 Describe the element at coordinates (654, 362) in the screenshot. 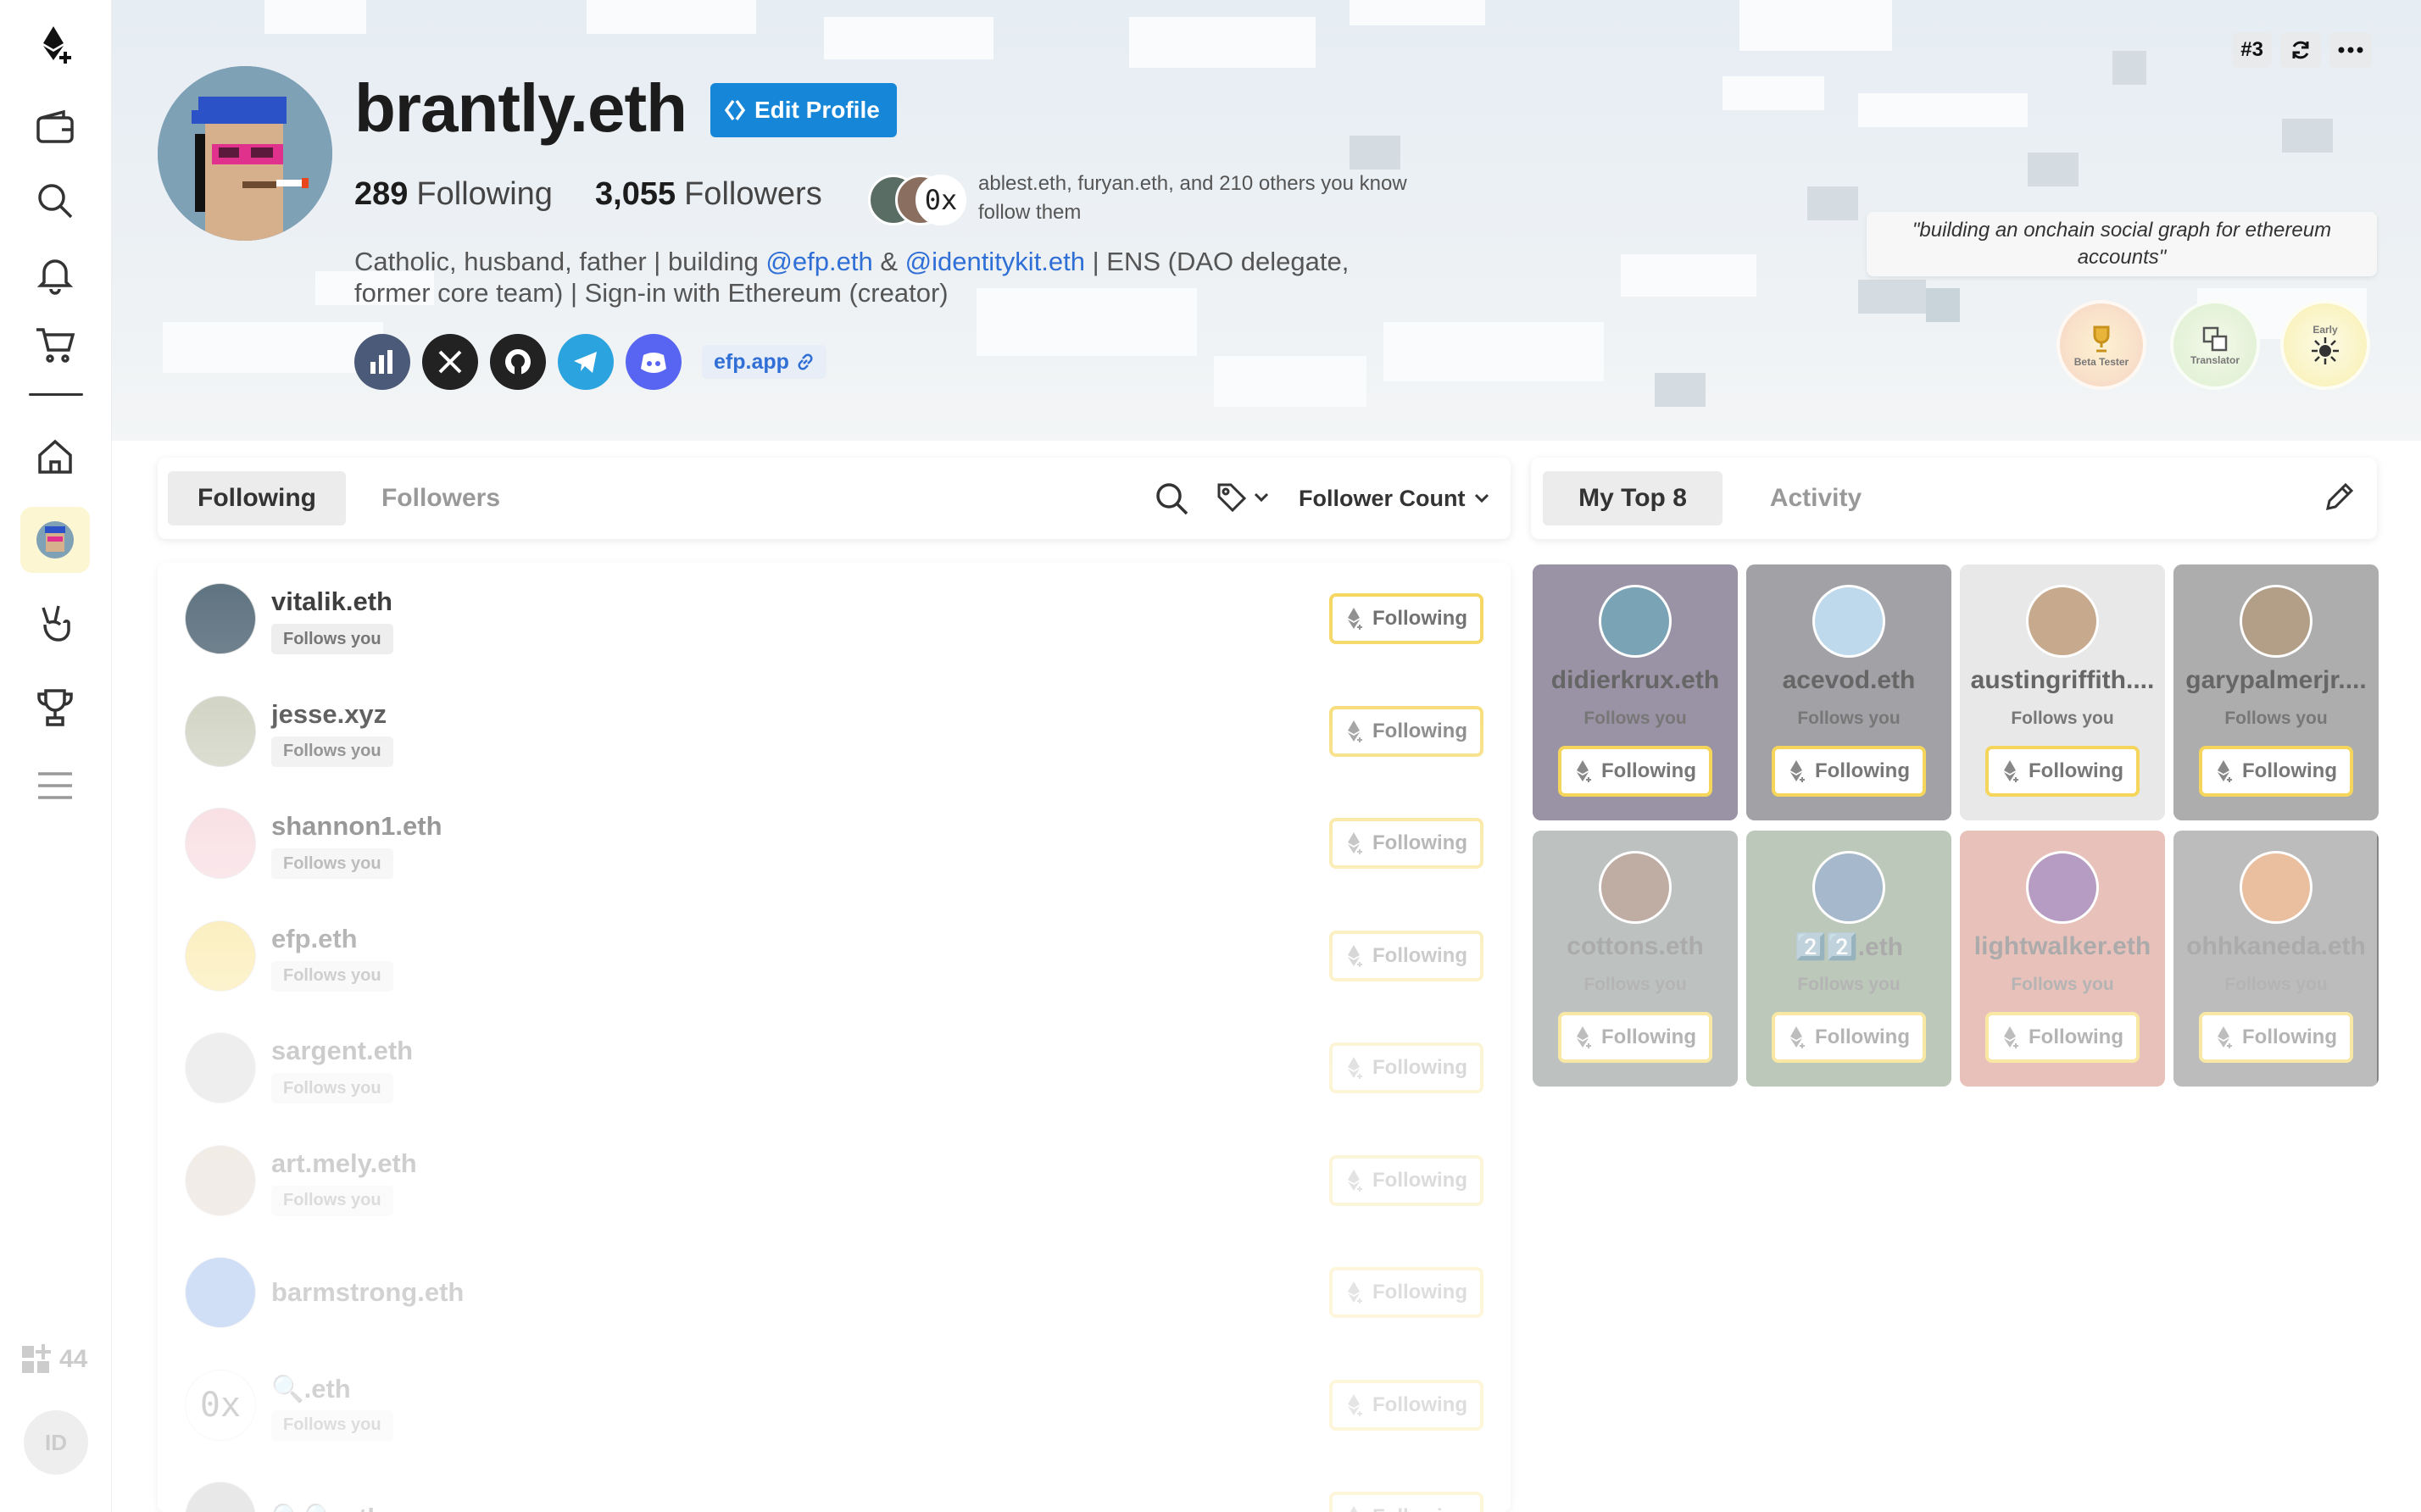

I see `discord-icon` at that location.